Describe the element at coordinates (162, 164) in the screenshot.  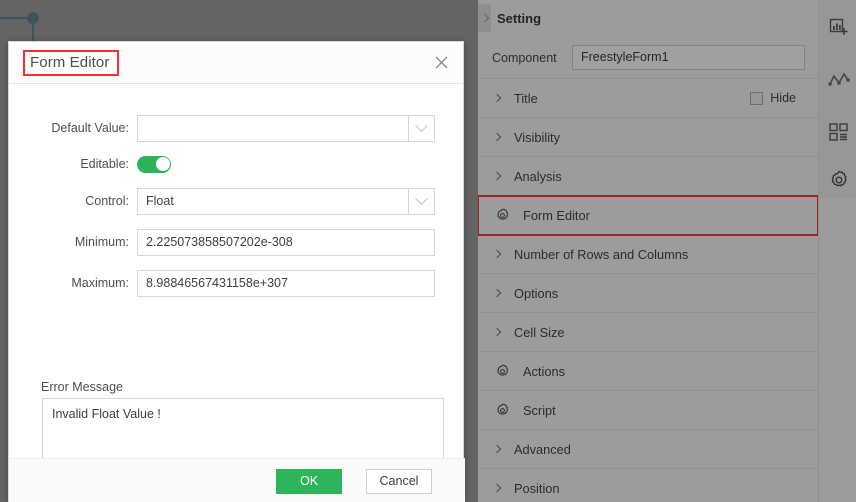
I see `toggle-knob` at that location.